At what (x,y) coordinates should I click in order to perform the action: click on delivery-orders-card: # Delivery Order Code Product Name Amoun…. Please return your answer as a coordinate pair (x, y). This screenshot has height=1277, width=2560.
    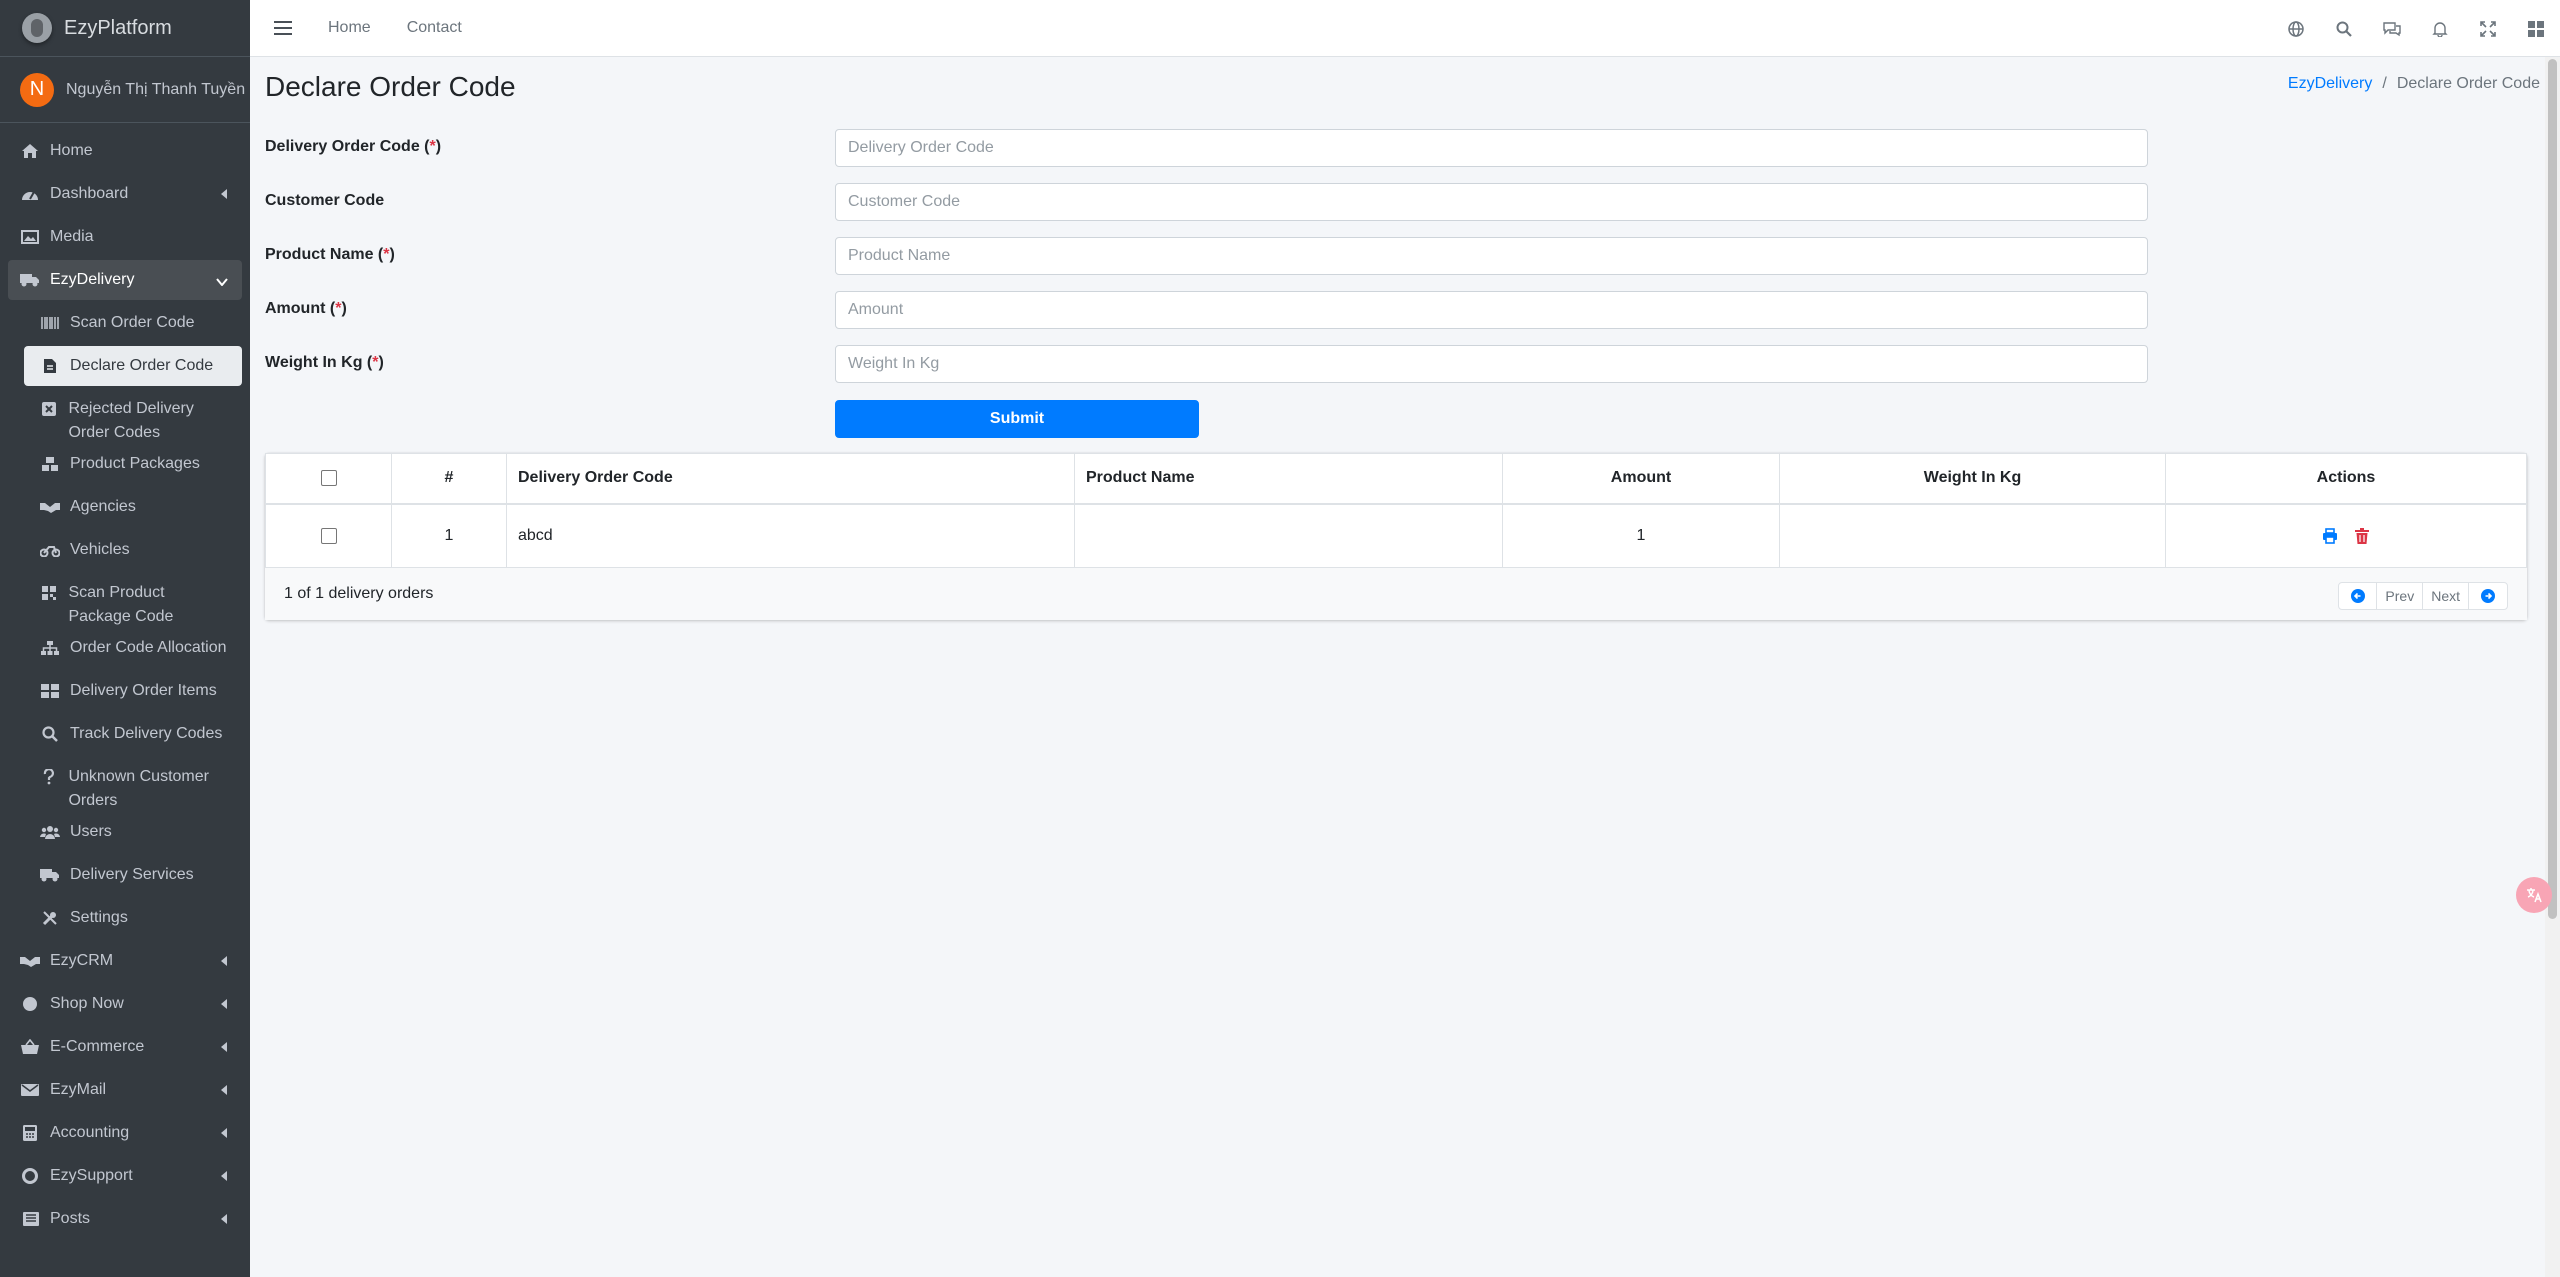
    Looking at the image, I should click on (1396, 536).